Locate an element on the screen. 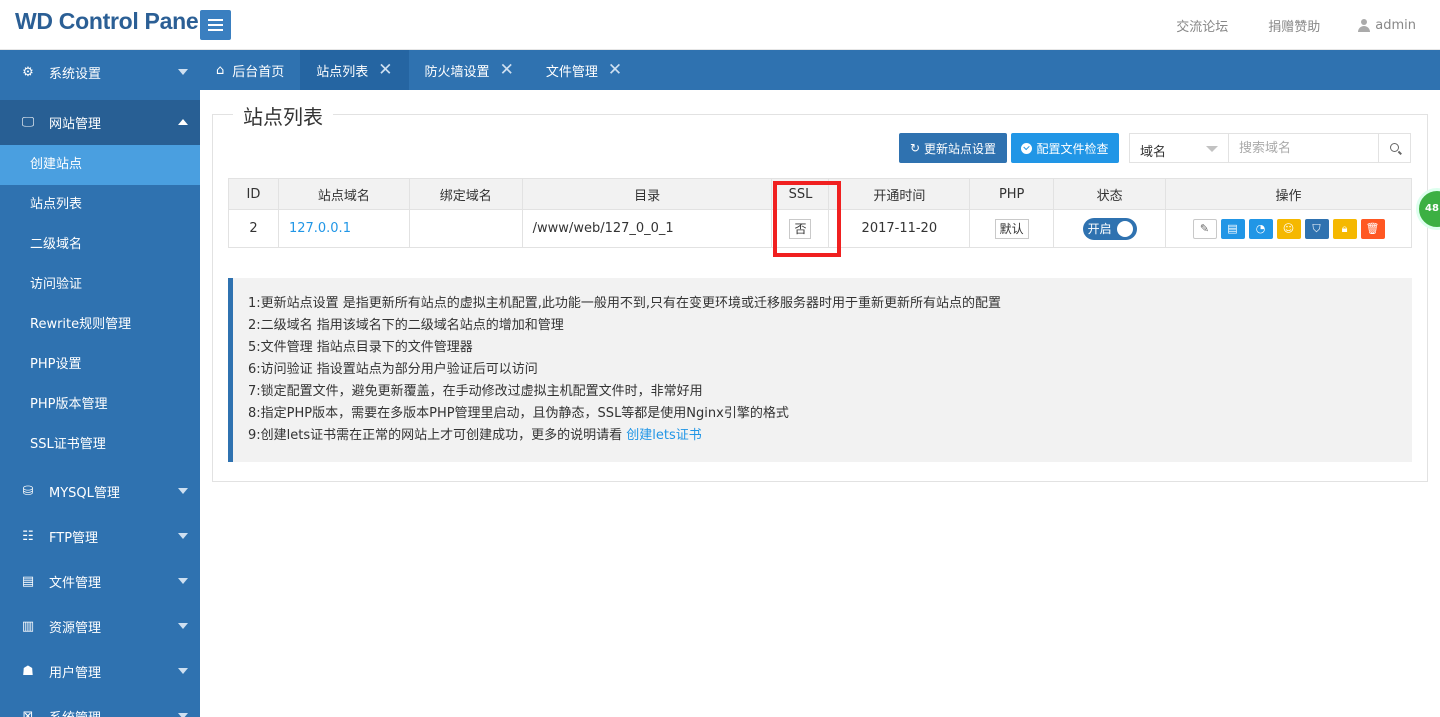 The image size is (1440, 717). note-line: 6:访问验证 指设置站点为部分用户验证后可以访问 is located at coordinates (393, 369).